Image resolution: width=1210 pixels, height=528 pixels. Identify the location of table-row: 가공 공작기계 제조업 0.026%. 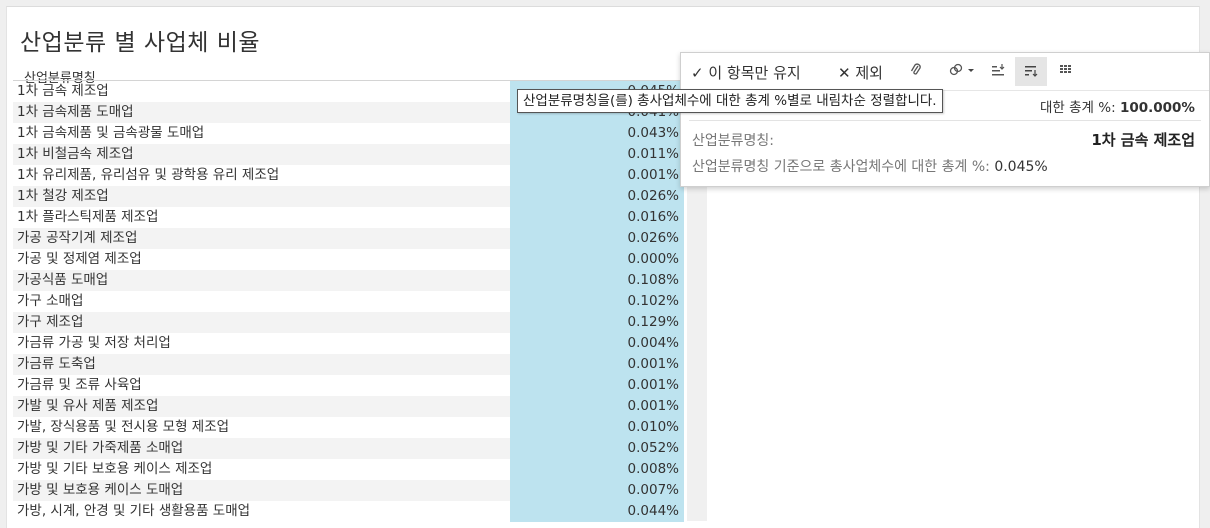
(348, 238).